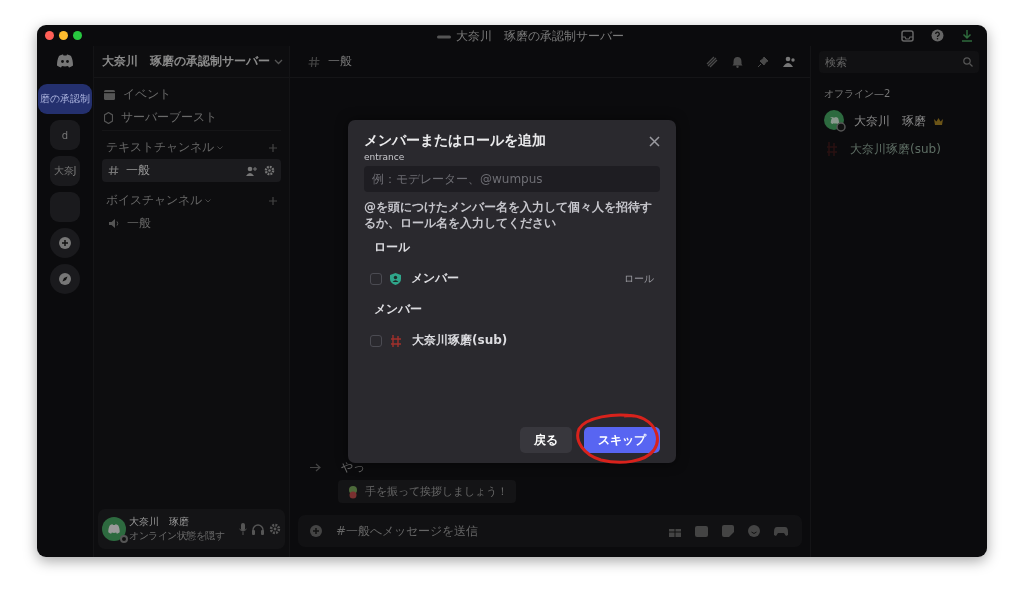  I want to click on category-heading: テキストチャンネル, so click(160, 147).